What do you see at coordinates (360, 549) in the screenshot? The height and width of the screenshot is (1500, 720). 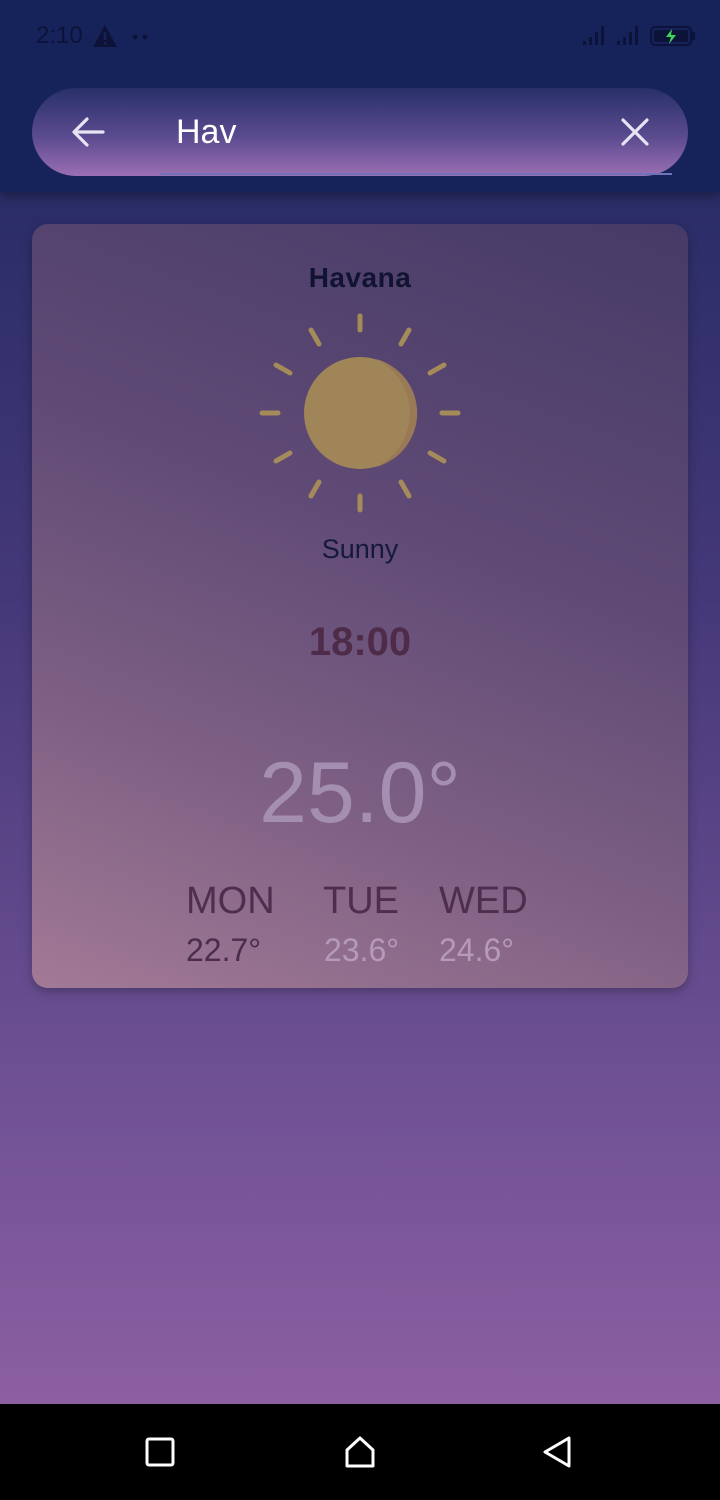 I see `weather-condition: Sunny` at bounding box center [360, 549].